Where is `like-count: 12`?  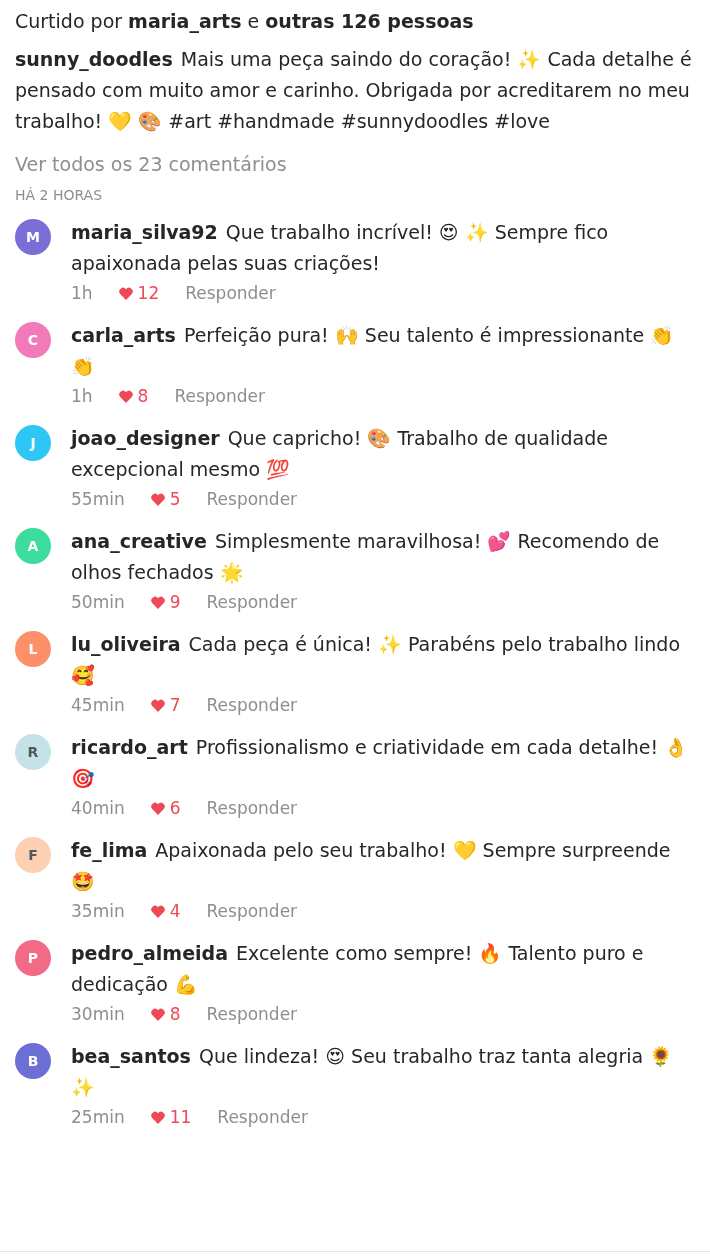
like-count: 12 is located at coordinates (148, 293).